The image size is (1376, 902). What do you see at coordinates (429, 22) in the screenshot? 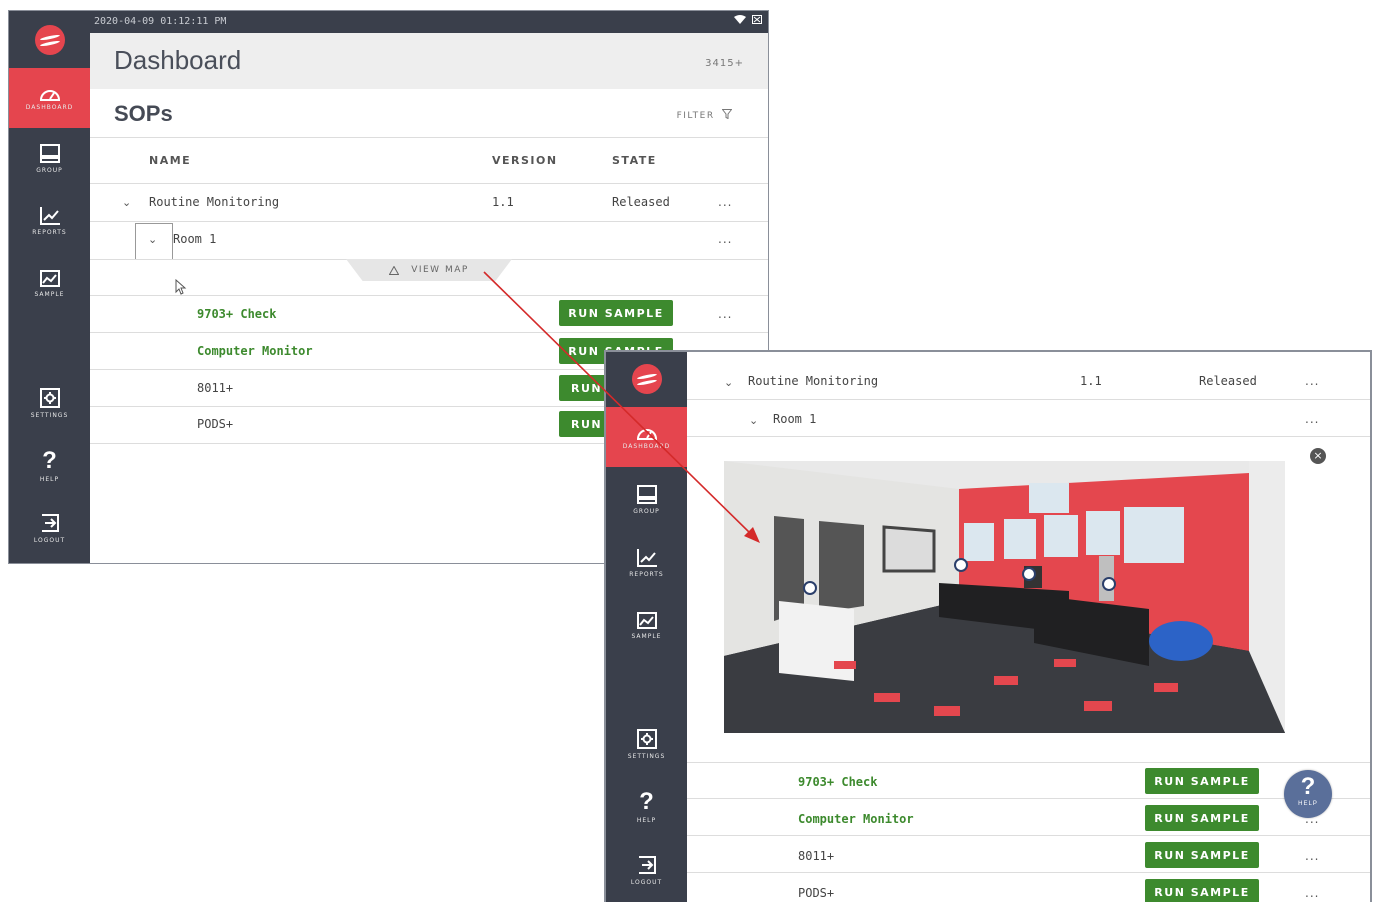
I see `status-bar: 2020-04-09 01:12:11 PM` at bounding box center [429, 22].